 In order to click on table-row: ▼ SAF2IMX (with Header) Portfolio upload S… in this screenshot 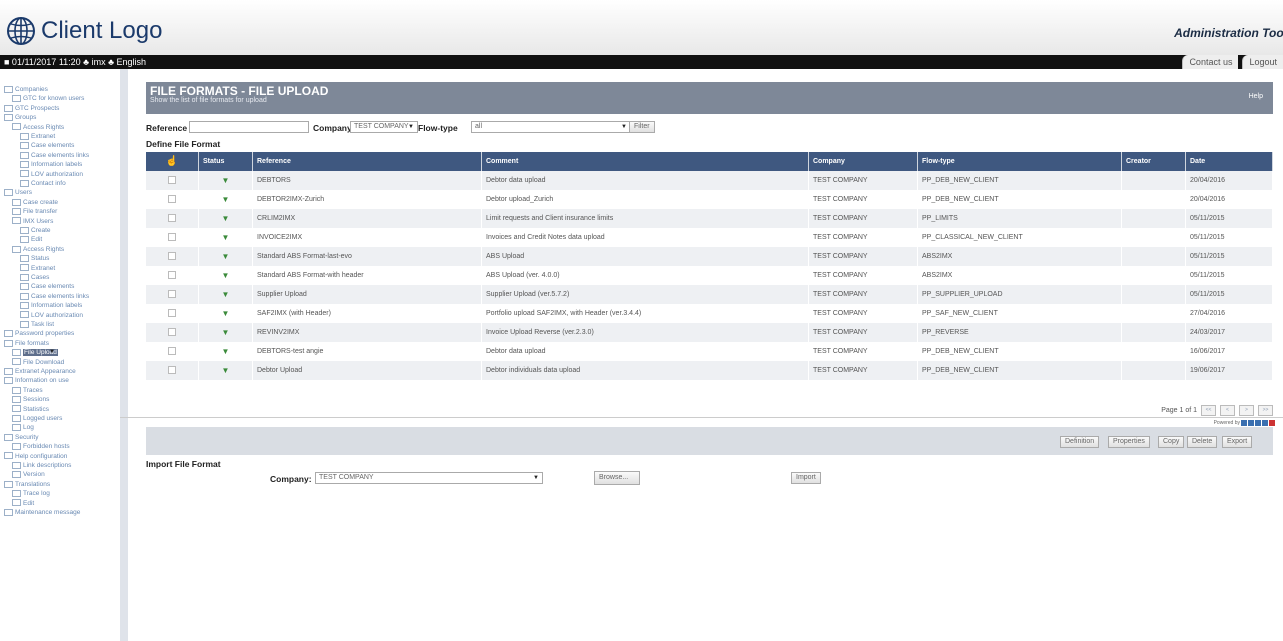, I will do `click(709, 313)`.